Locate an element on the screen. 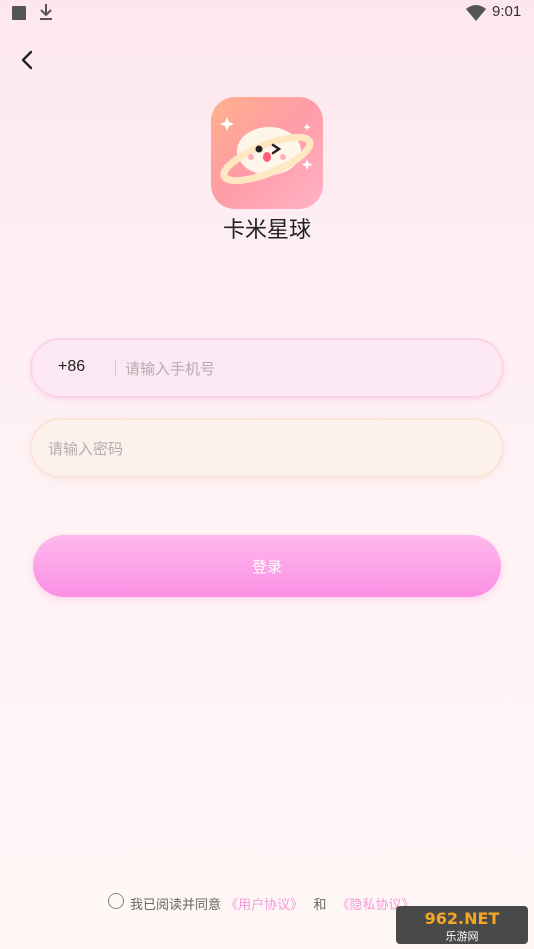 Image resolution: width=534 pixels, height=949 pixels. login-button-label: 登录 is located at coordinates (266, 567).